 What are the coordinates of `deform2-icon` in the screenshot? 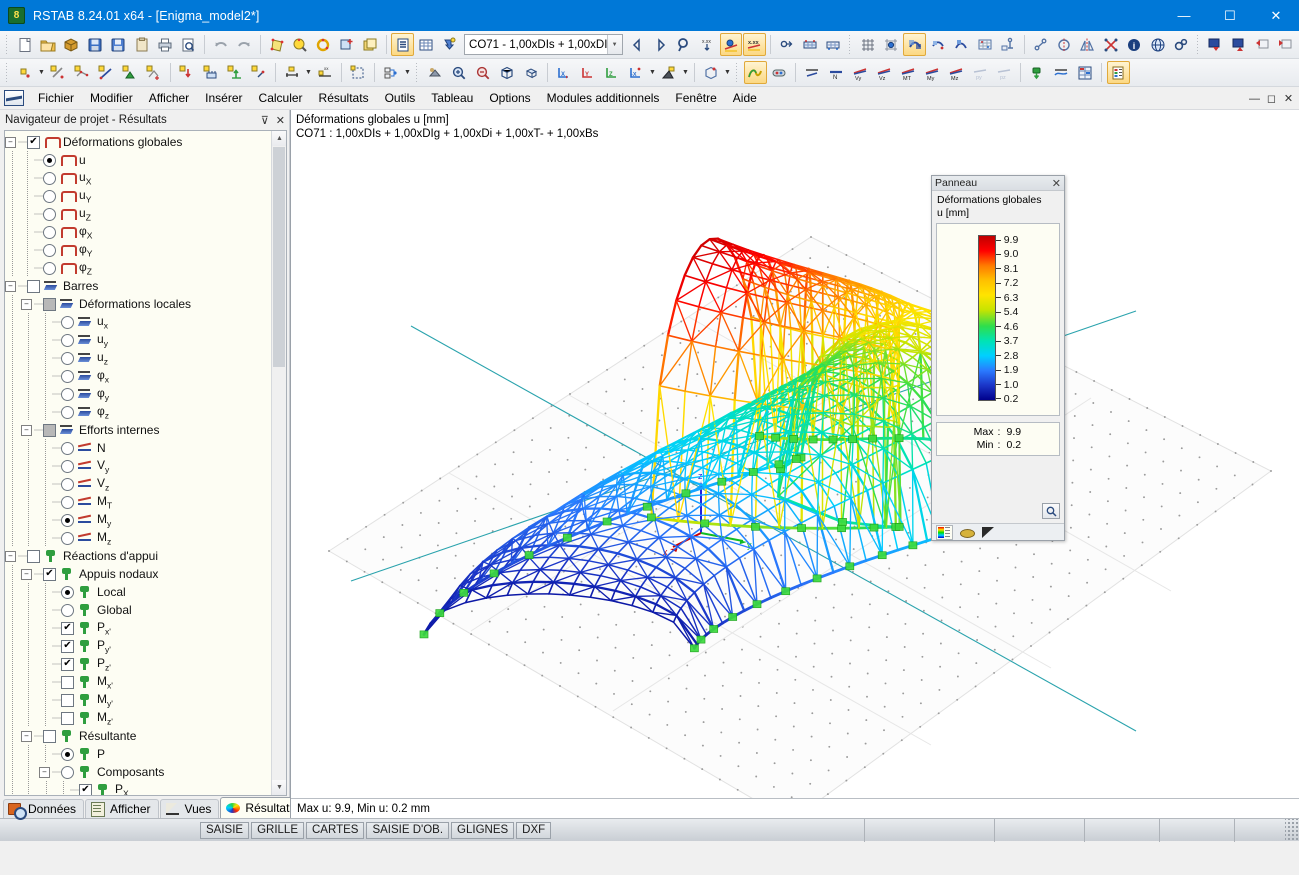 It's located at (938, 44).